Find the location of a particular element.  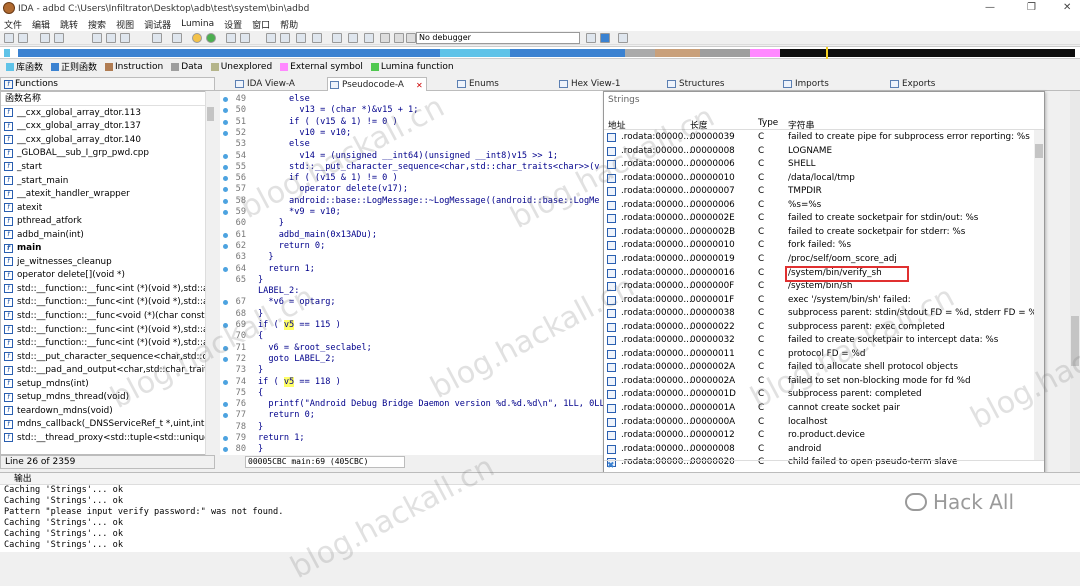

navigation-band is located at coordinates (540, 52).